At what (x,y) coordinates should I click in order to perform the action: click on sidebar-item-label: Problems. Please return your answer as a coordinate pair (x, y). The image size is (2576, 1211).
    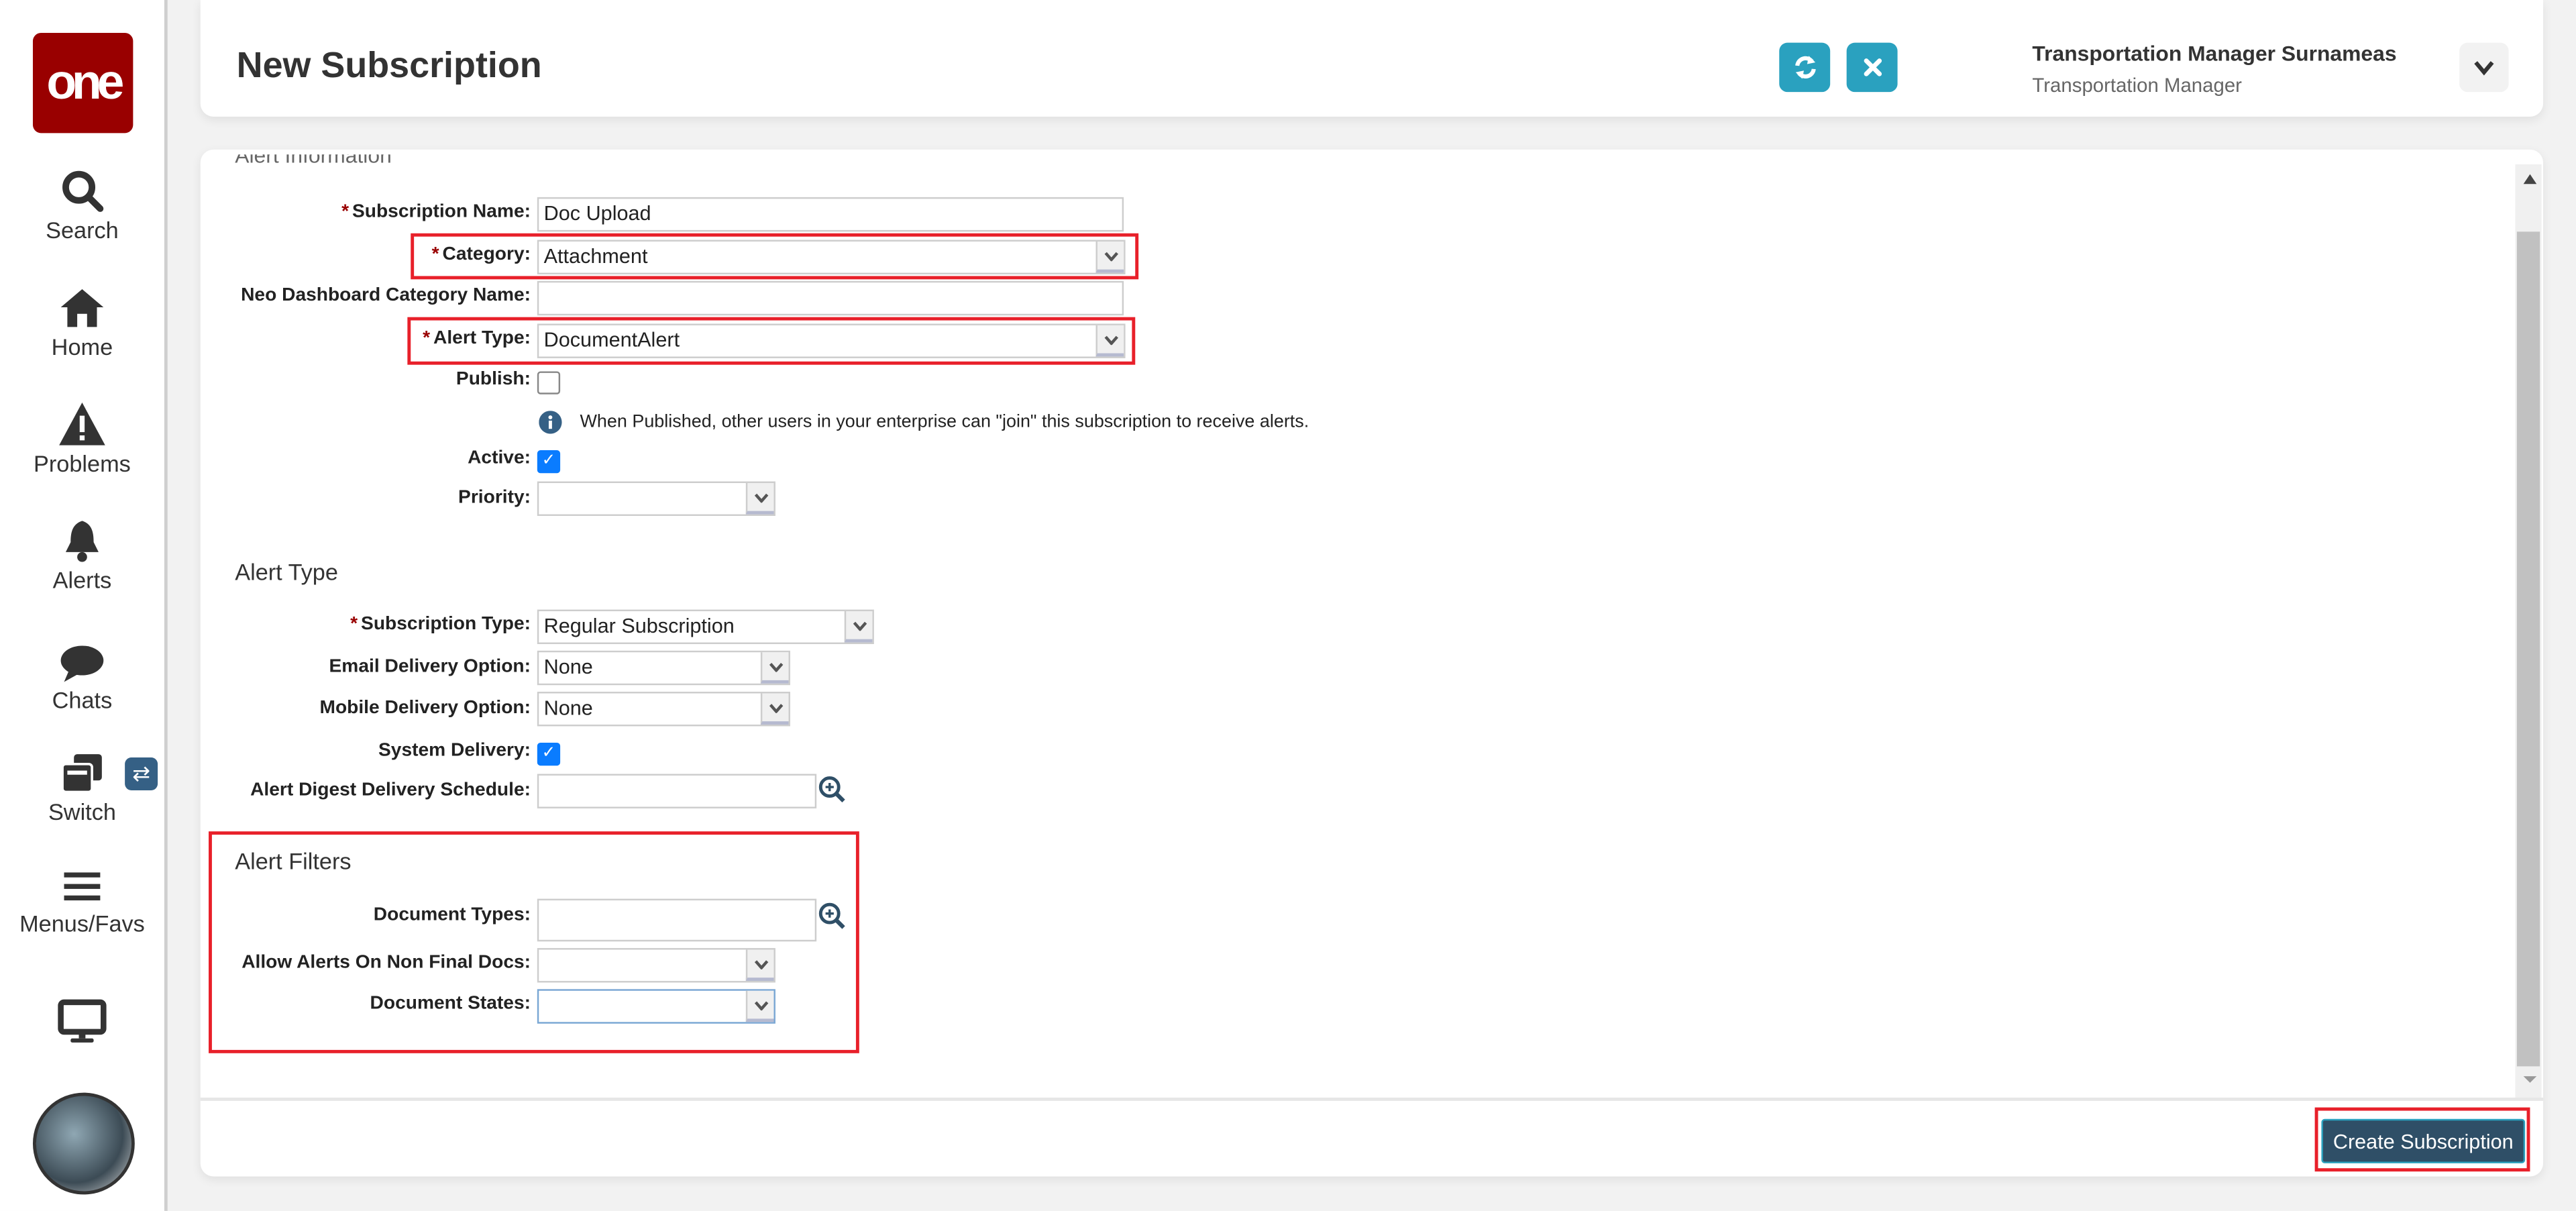
    Looking at the image, I should click on (82, 463).